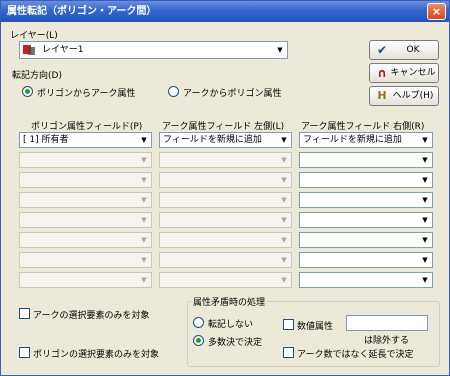  Describe the element at coordinates (24, 352) in the screenshot. I see `polygon-selected-only-checkbox` at that location.